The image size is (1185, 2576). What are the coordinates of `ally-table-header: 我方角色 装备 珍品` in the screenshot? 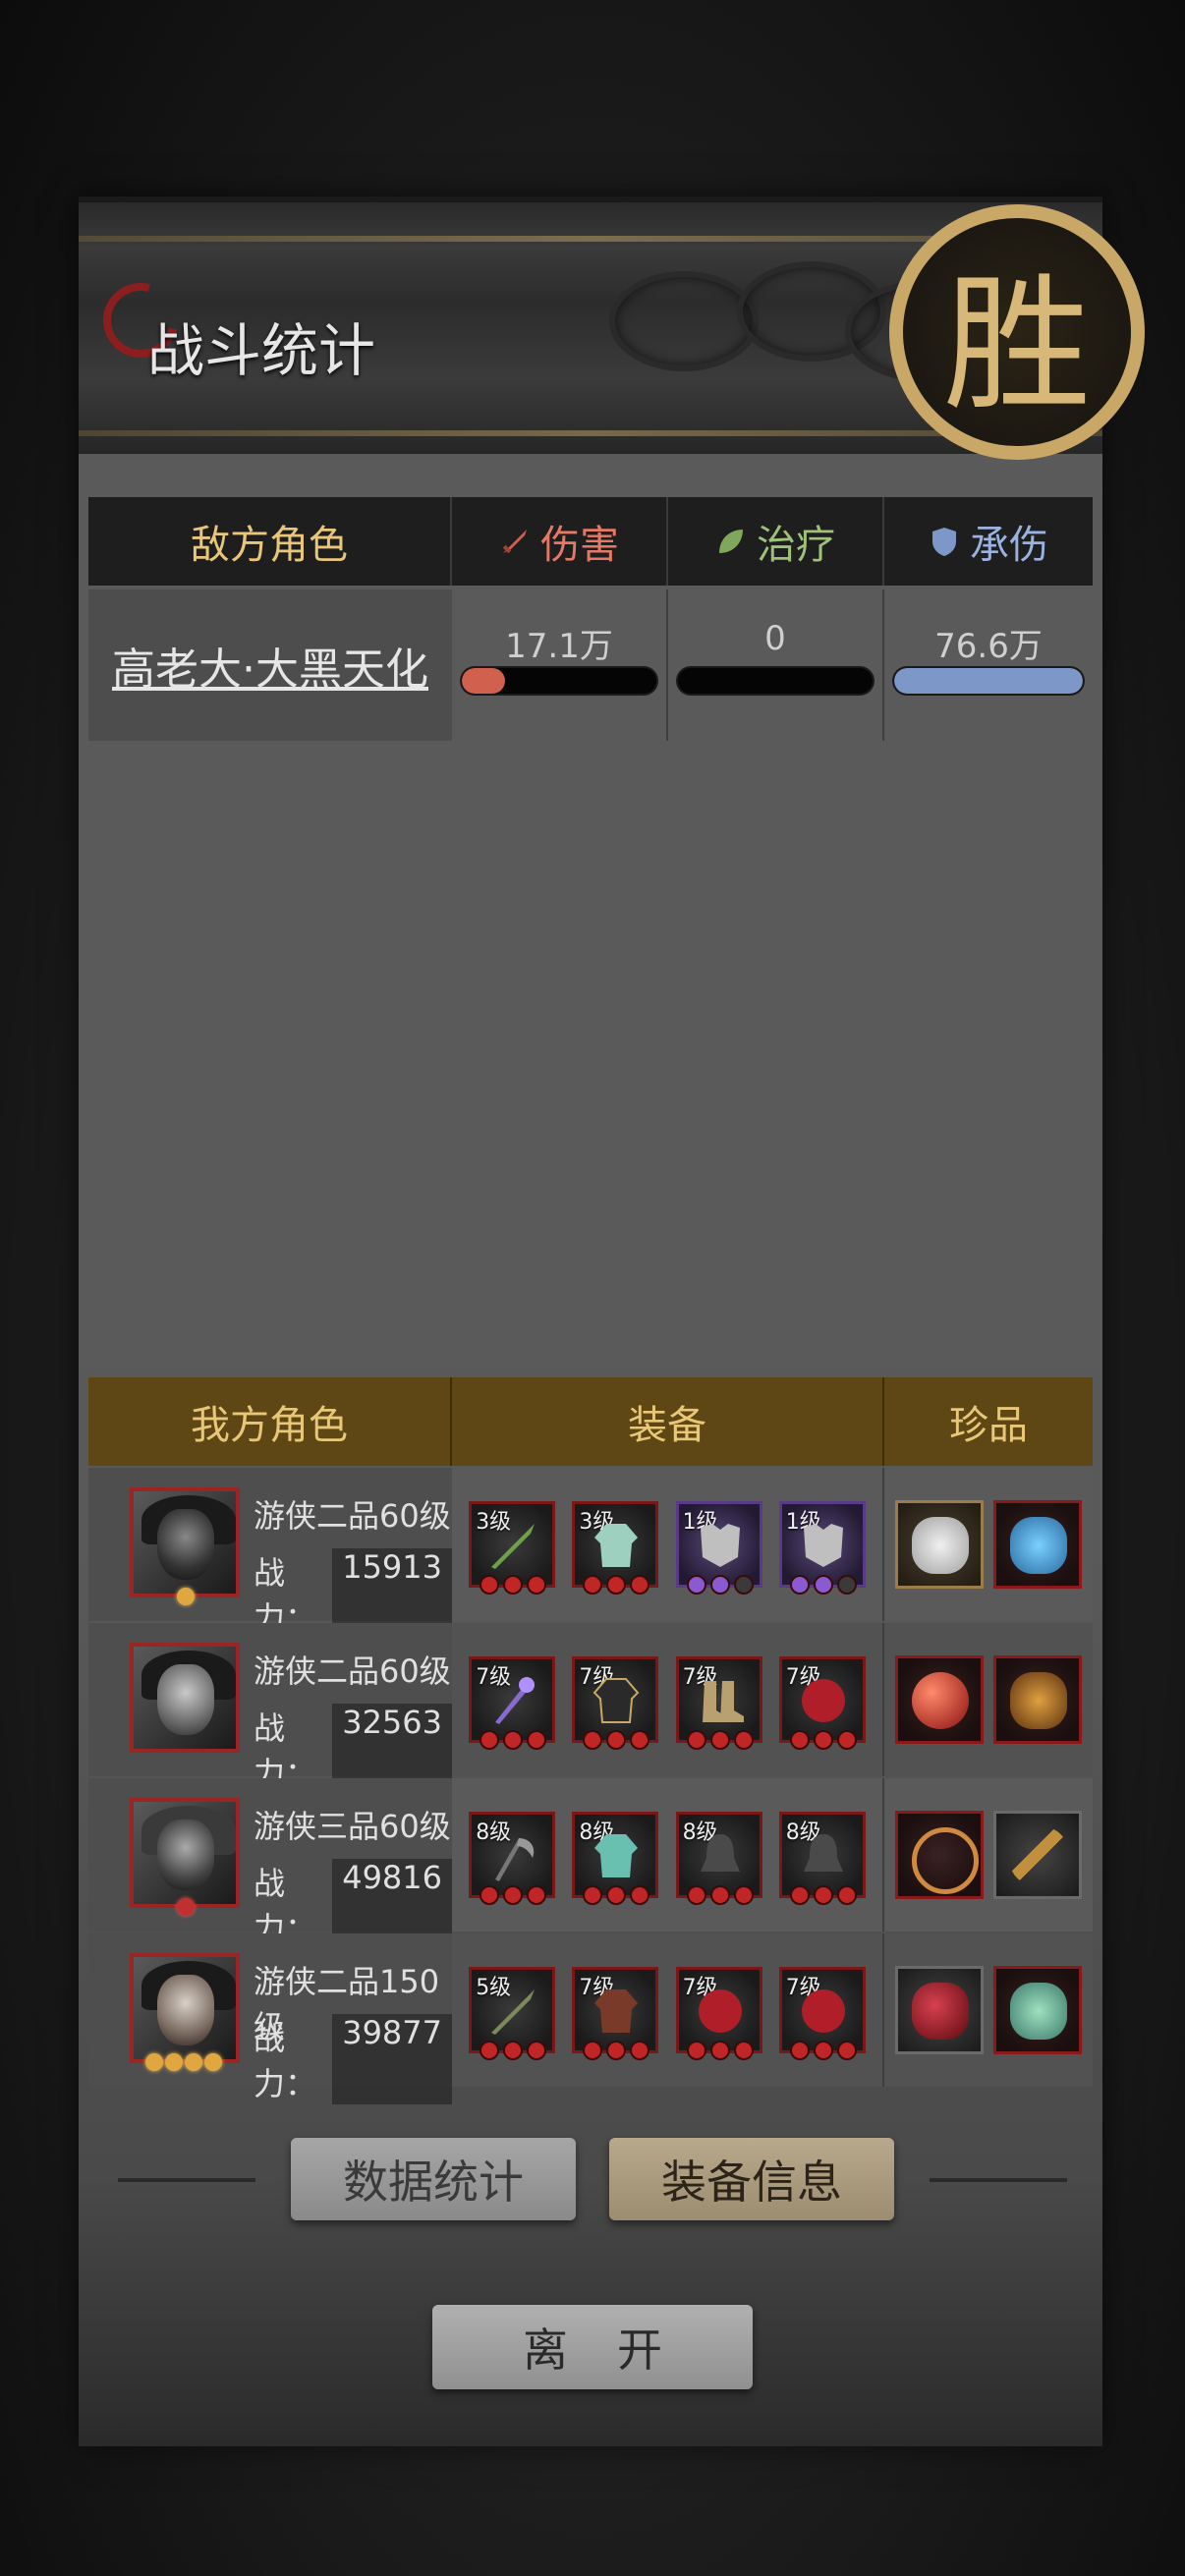 It's located at (591, 1421).